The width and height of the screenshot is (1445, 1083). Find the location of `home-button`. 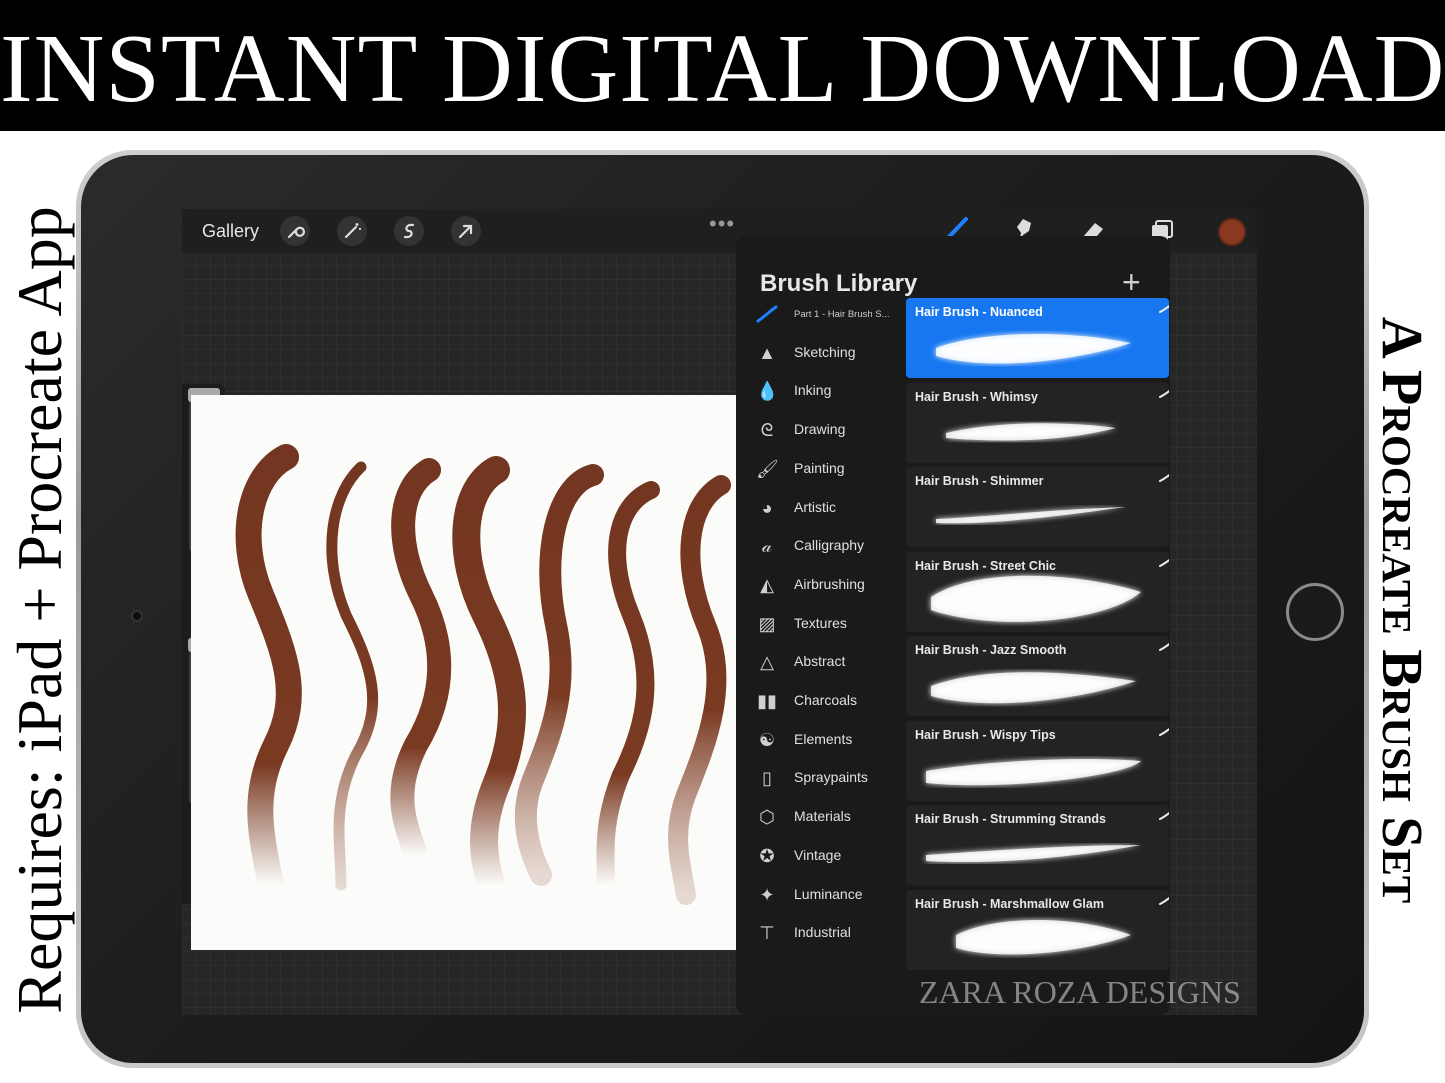

home-button is located at coordinates (1315, 612).